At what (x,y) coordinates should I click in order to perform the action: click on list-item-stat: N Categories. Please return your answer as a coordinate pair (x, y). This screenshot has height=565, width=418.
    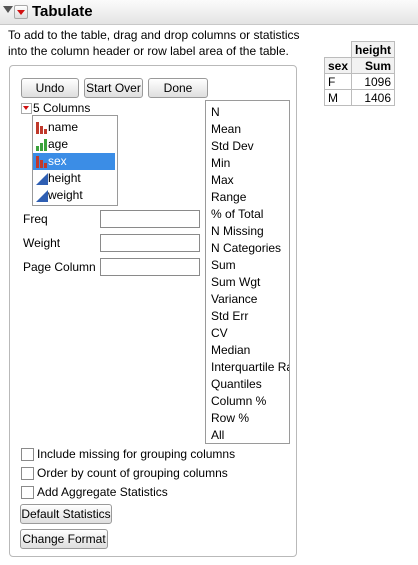
    Looking at the image, I should click on (246, 248).